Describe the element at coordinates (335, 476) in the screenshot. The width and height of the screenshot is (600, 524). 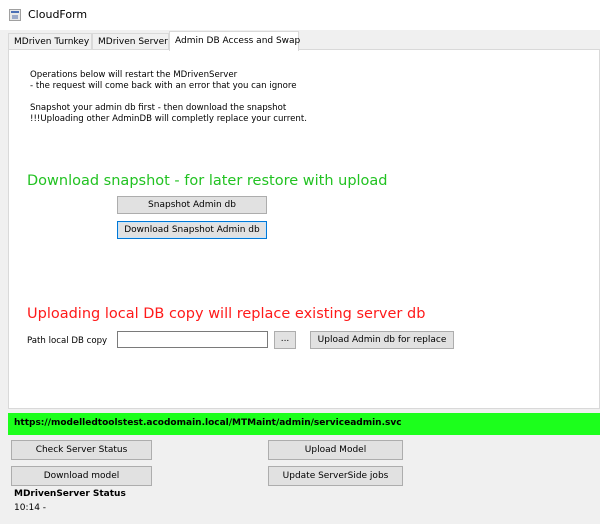
I see `update-serverside-jobs-button: Update ServerSide jobs` at that location.